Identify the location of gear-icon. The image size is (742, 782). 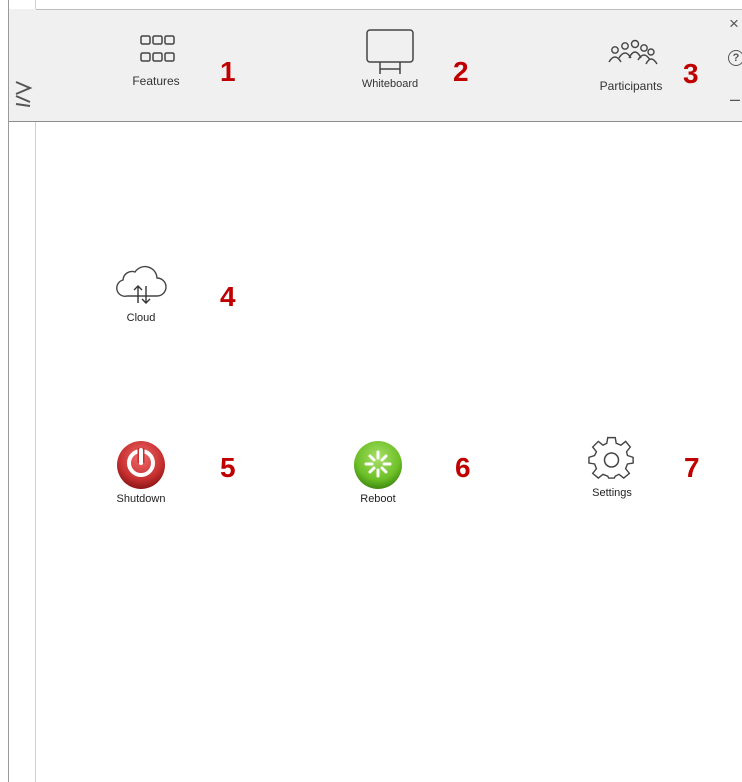
(611, 457).